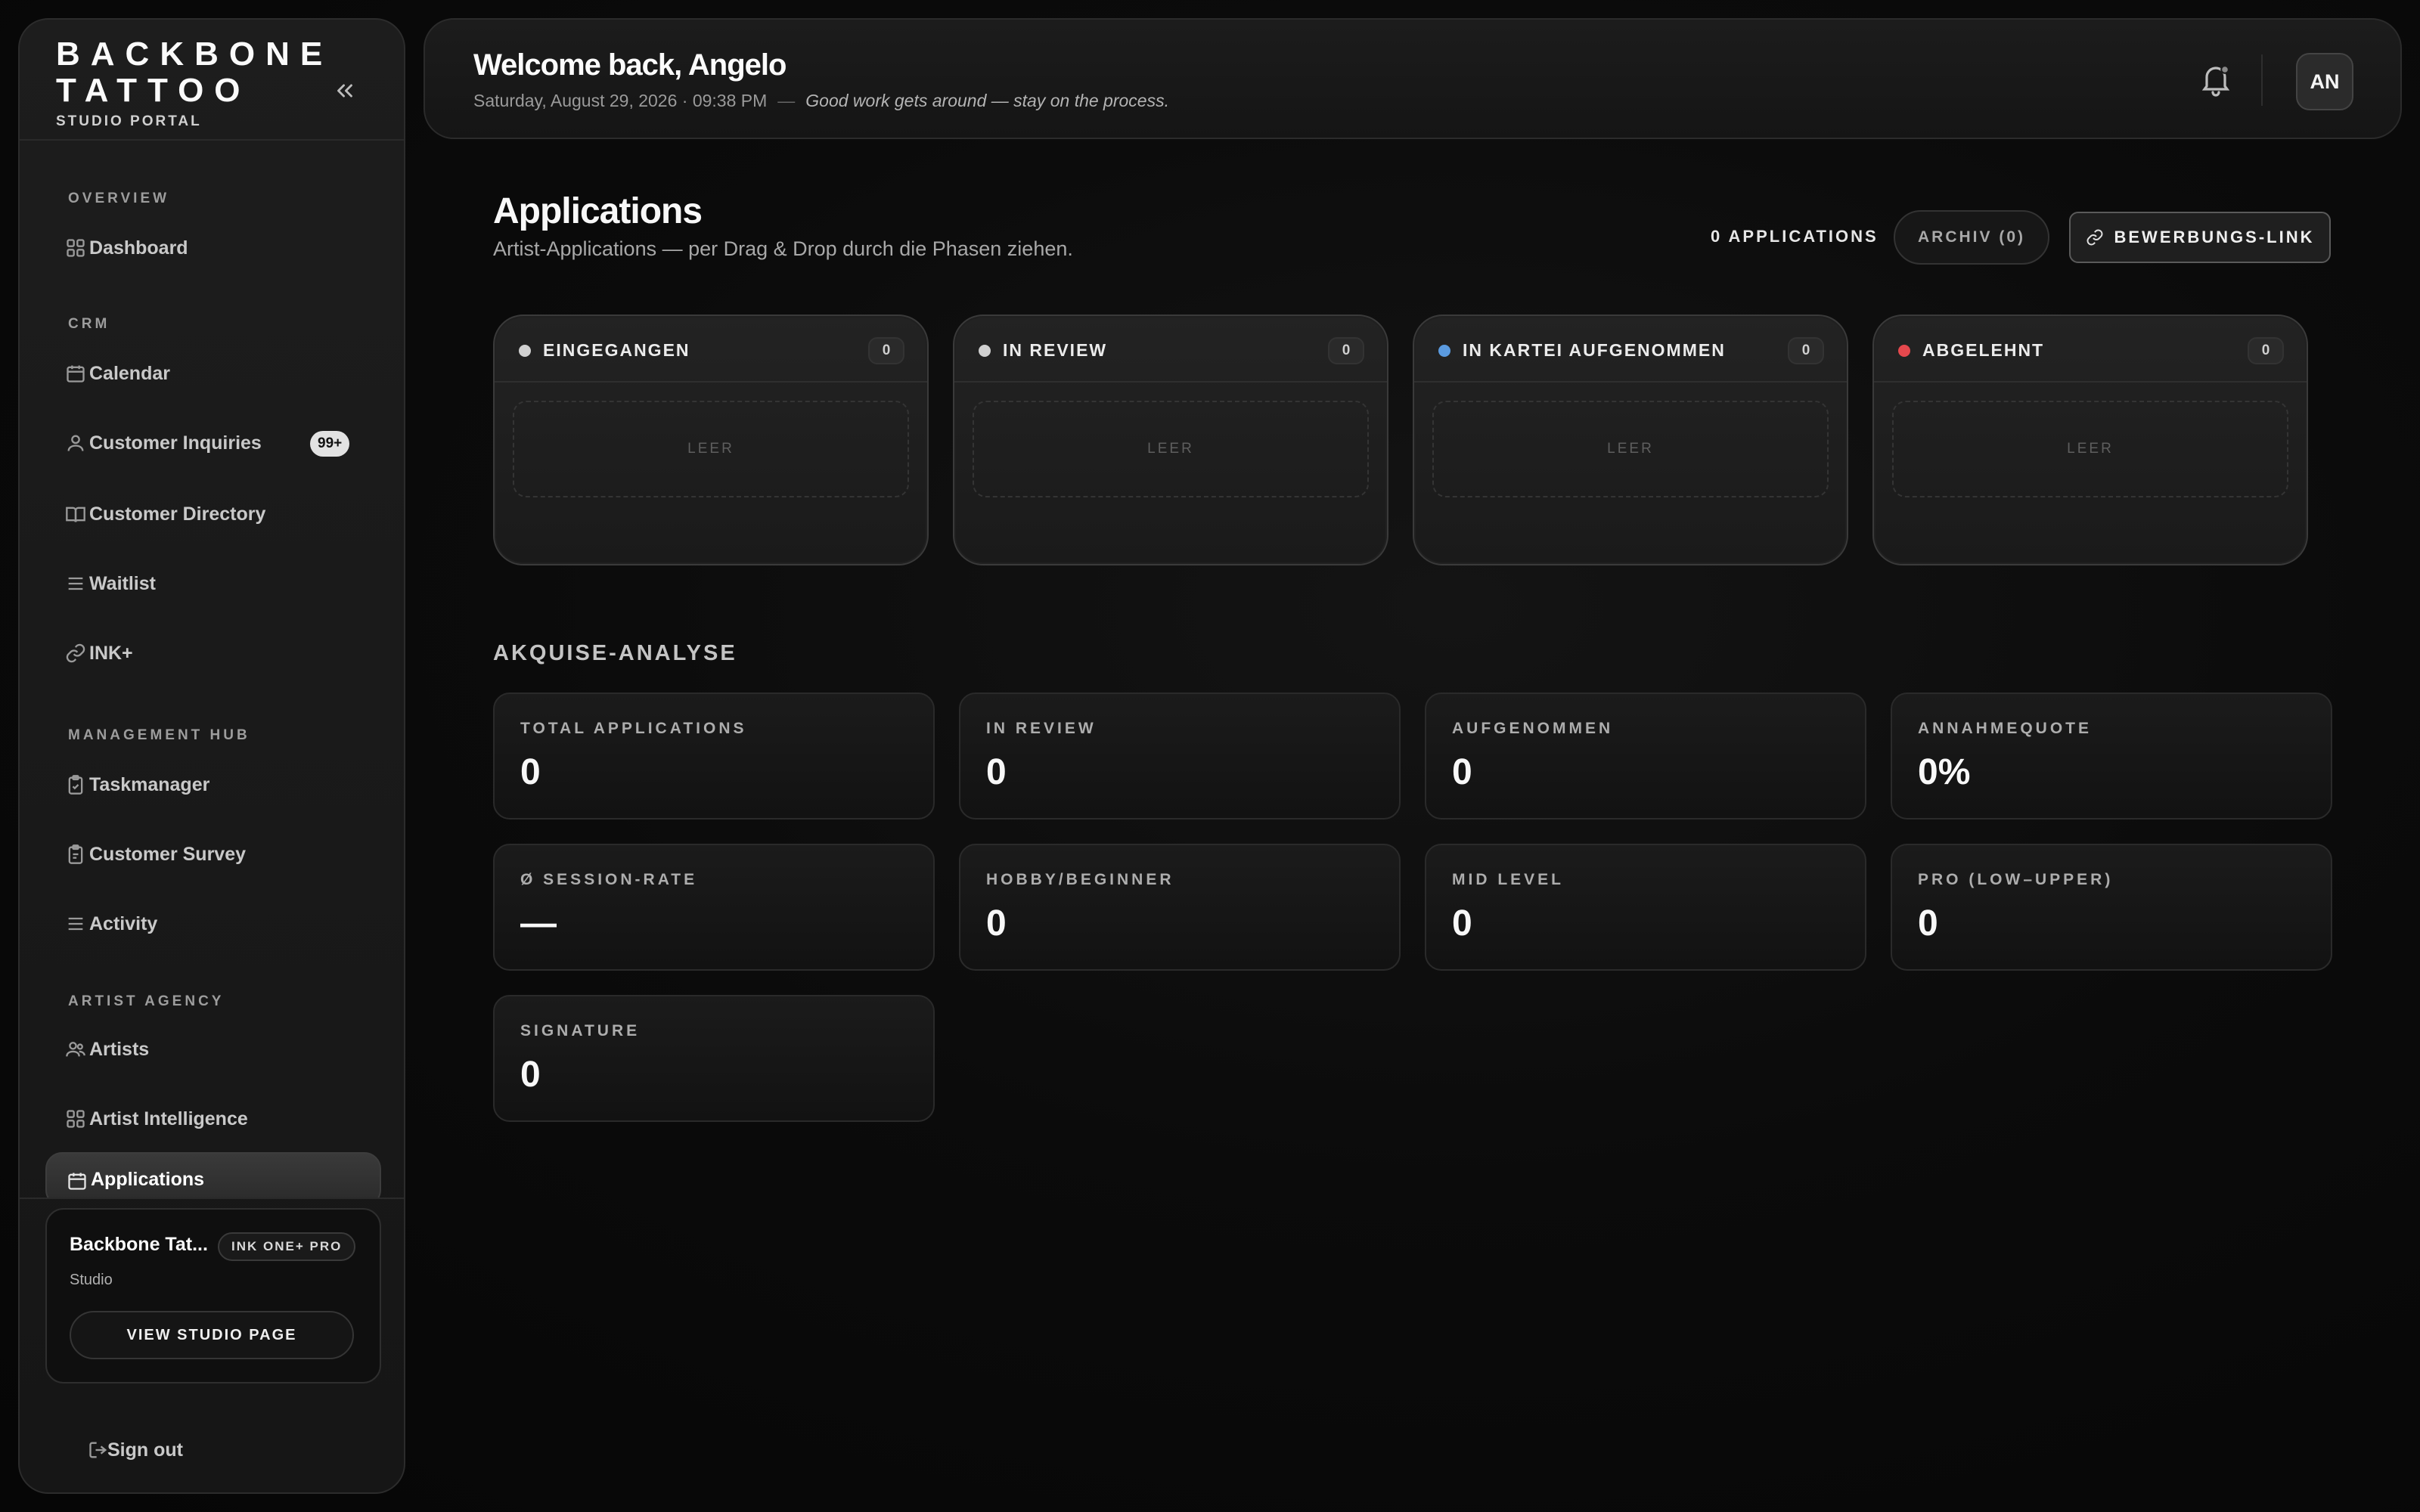 This screenshot has width=2420, height=1512. Describe the element at coordinates (213, 924) in the screenshot. I see `sidebar-item-activity: Activity` at that location.